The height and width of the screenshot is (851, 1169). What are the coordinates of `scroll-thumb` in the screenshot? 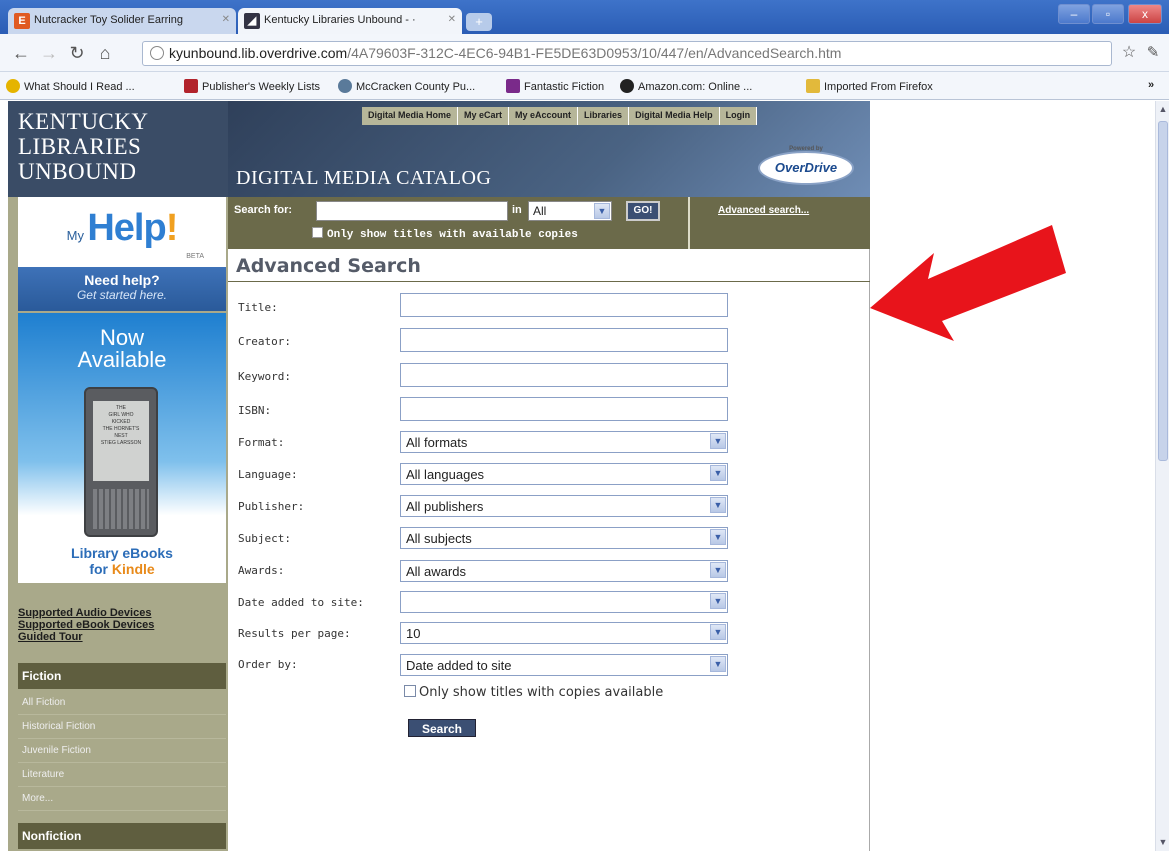 It's located at (1163, 291).